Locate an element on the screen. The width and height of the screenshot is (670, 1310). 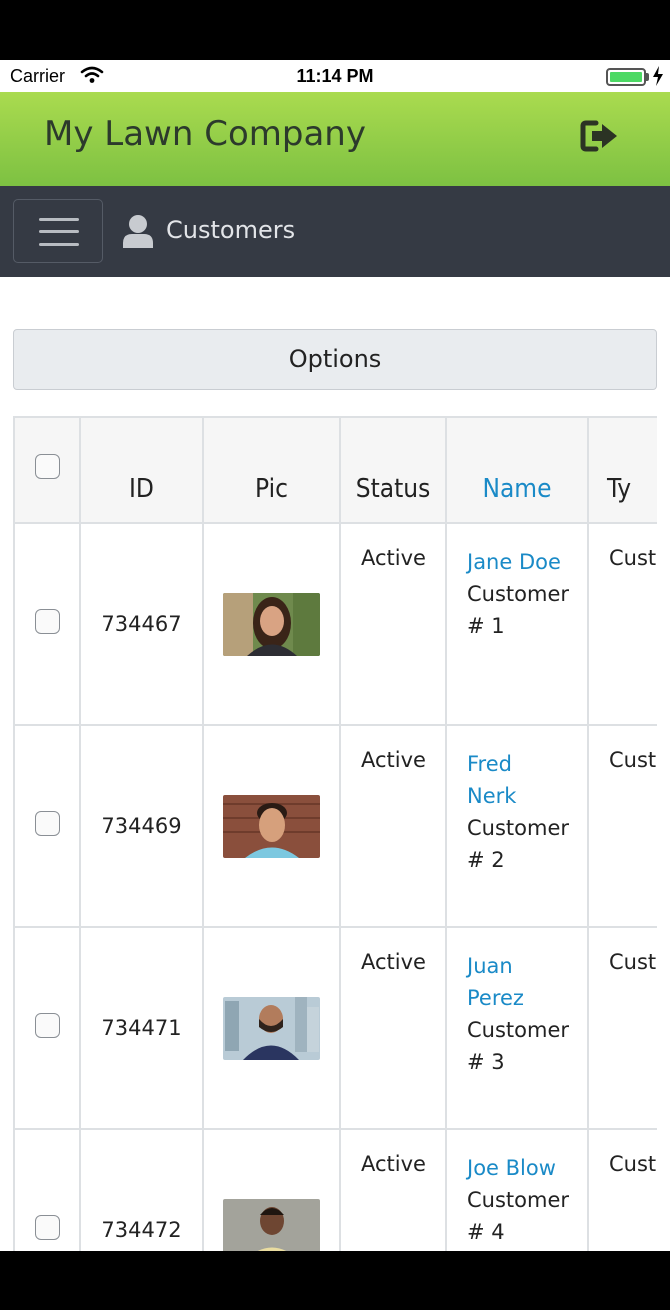
select-all-checkbox is located at coordinates (47, 466).